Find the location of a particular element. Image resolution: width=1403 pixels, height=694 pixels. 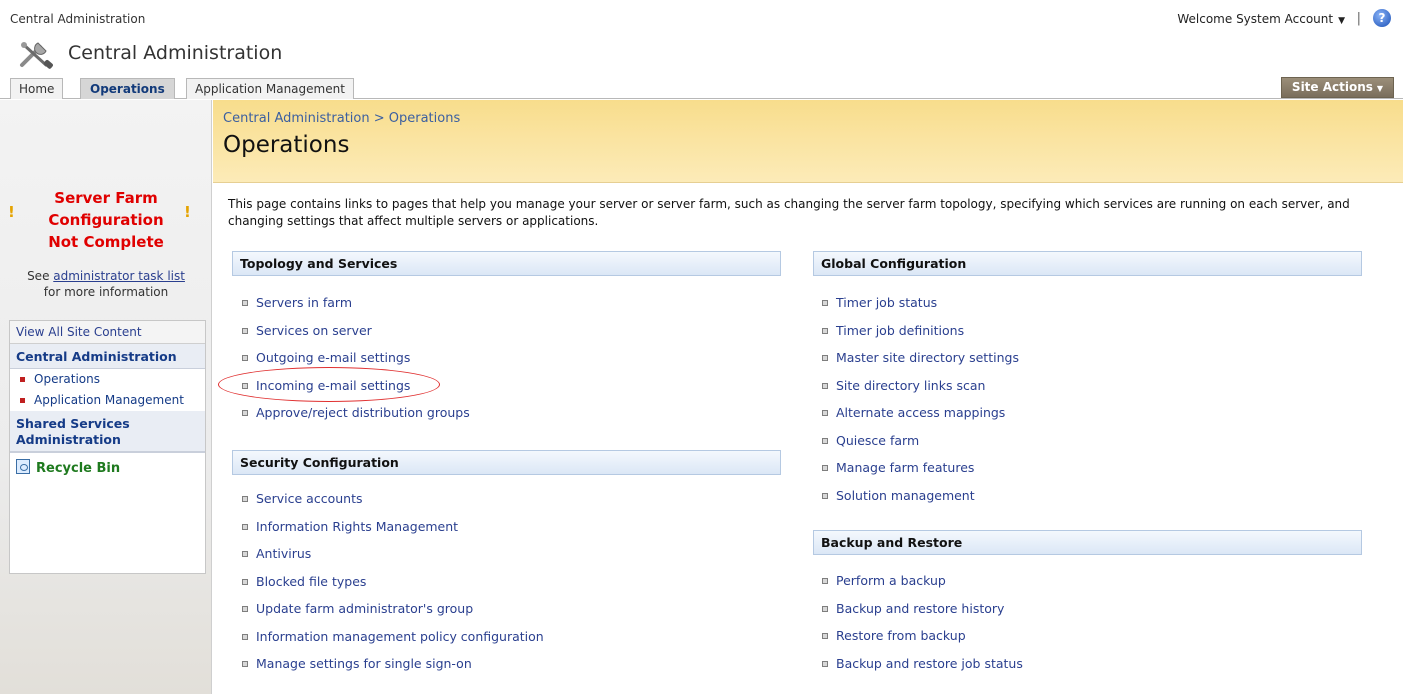

link-label: Blocked file types is located at coordinates (311, 581).